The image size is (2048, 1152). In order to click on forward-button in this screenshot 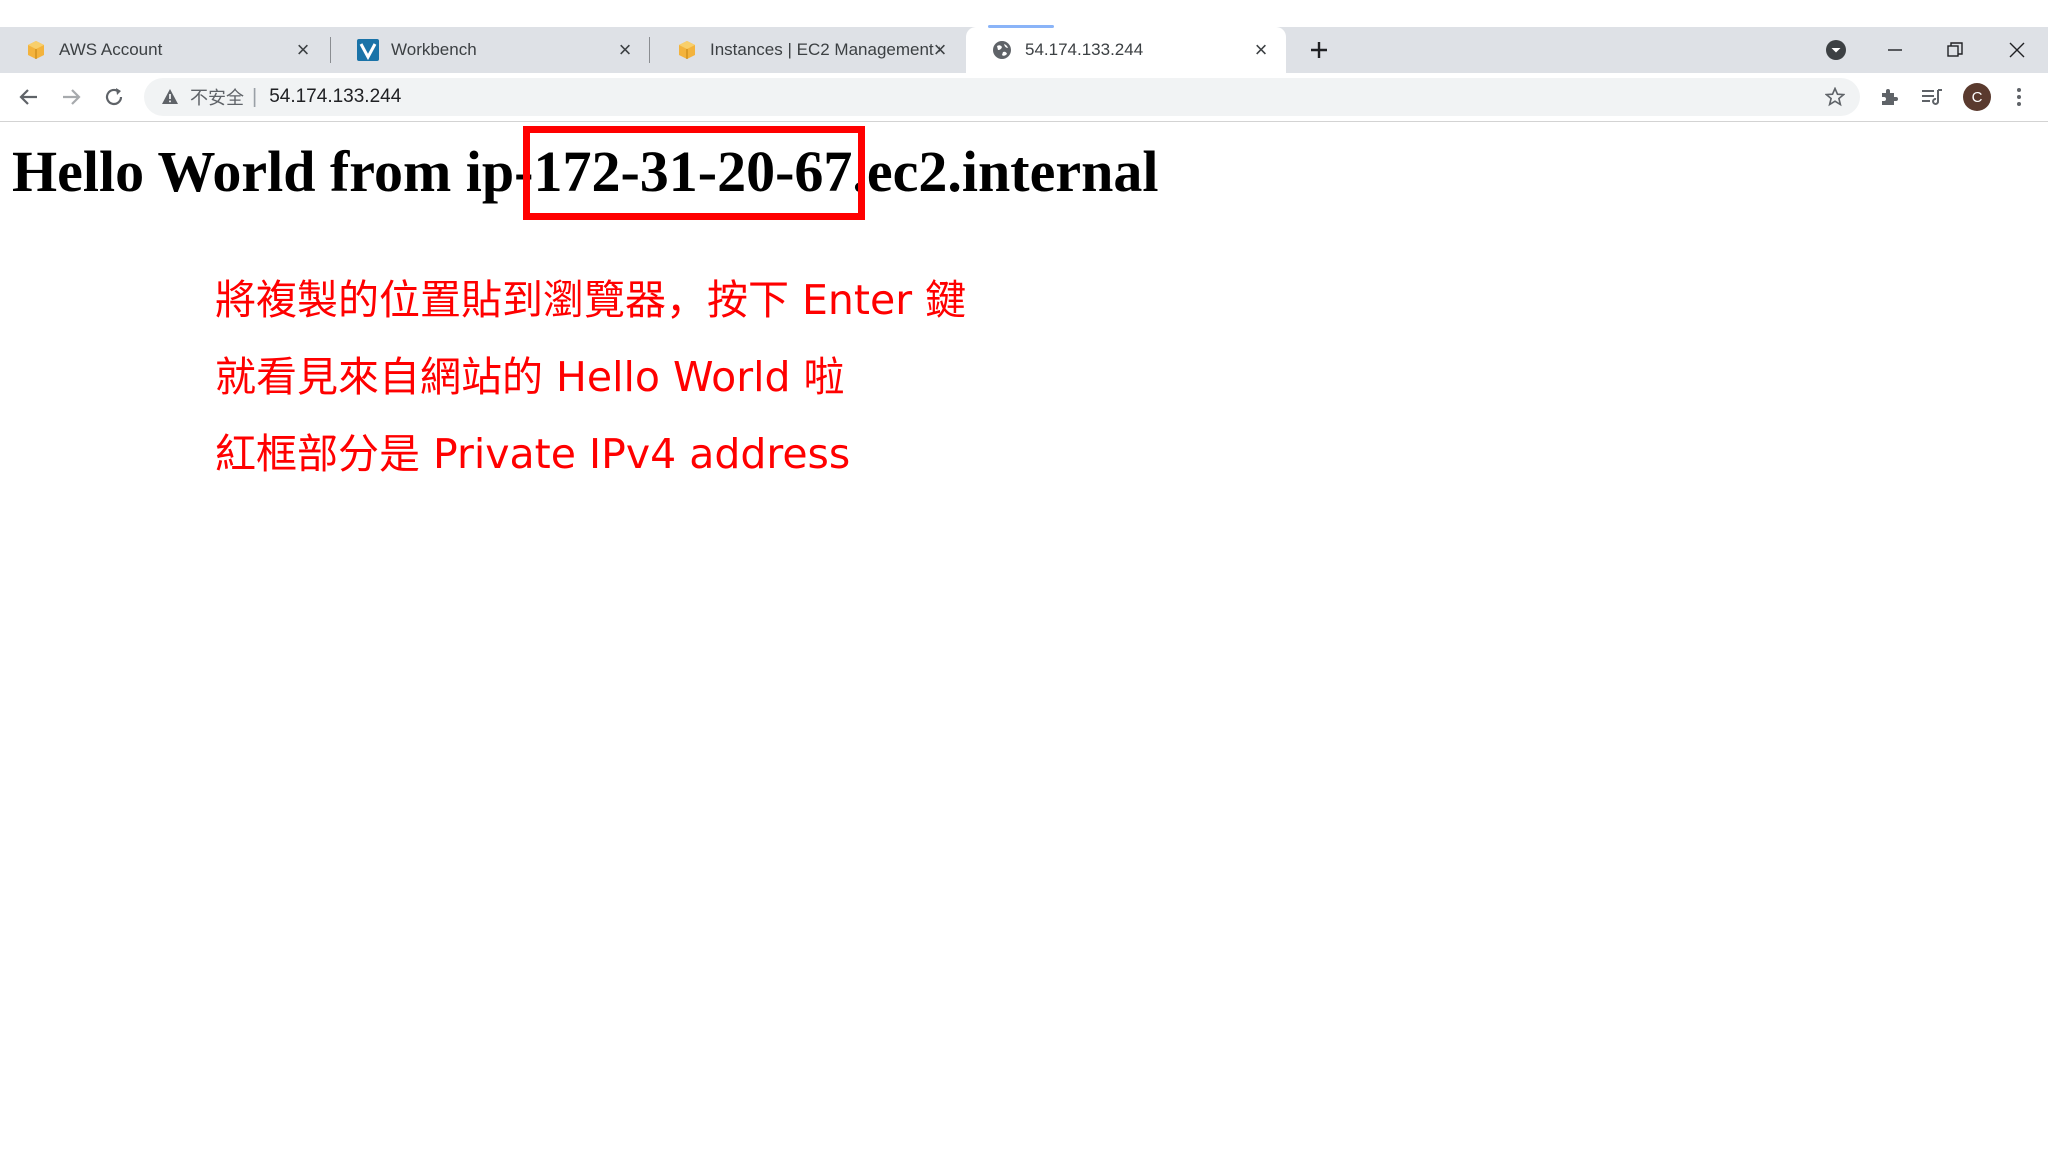, I will do `click(71, 97)`.